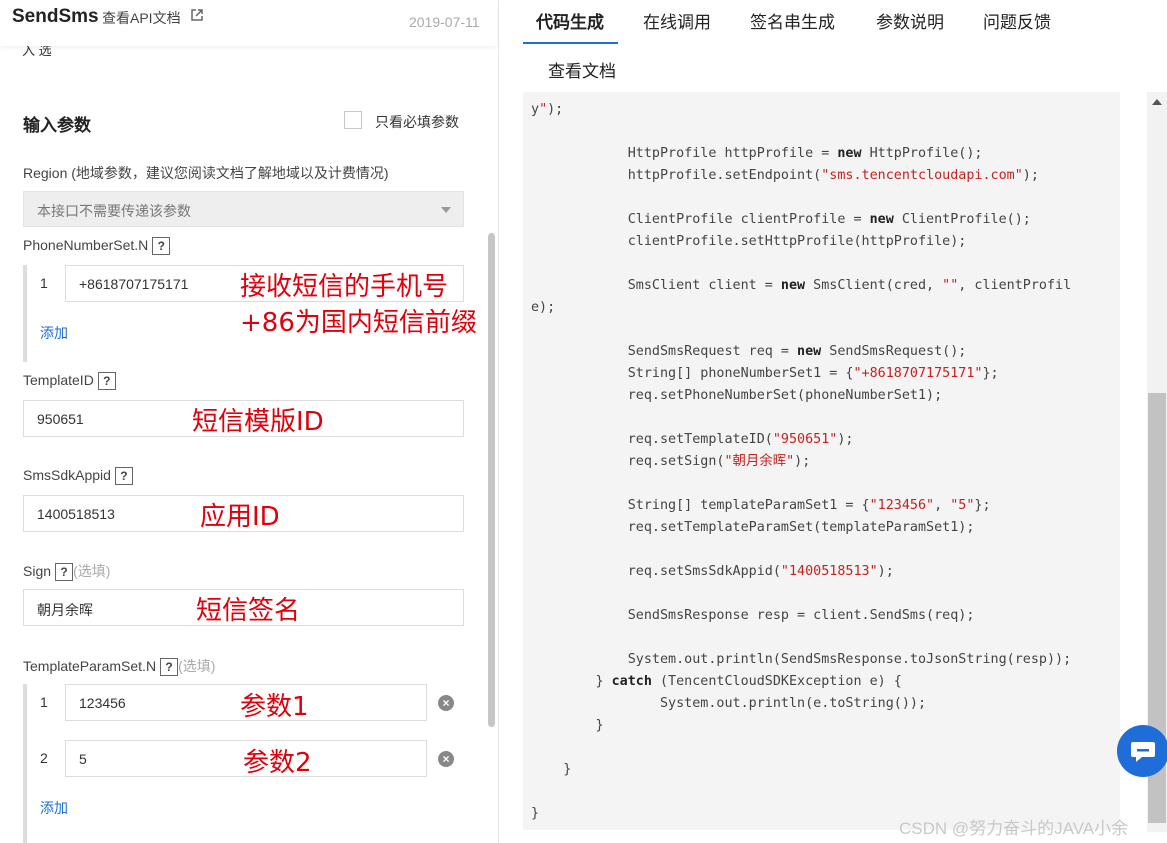 This screenshot has width=1167, height=843. Describe the element at coordinates (55, 16) in the screenshot. I see `api-title: SendSms` at that location.